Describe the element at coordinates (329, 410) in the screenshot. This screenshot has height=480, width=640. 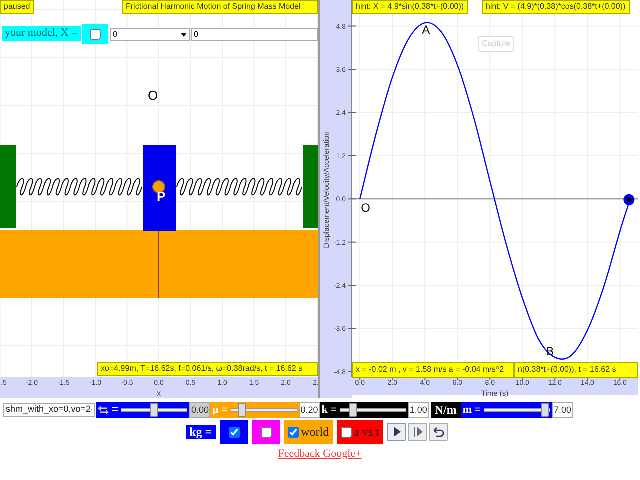
I see `slider-label: k =` at that location.